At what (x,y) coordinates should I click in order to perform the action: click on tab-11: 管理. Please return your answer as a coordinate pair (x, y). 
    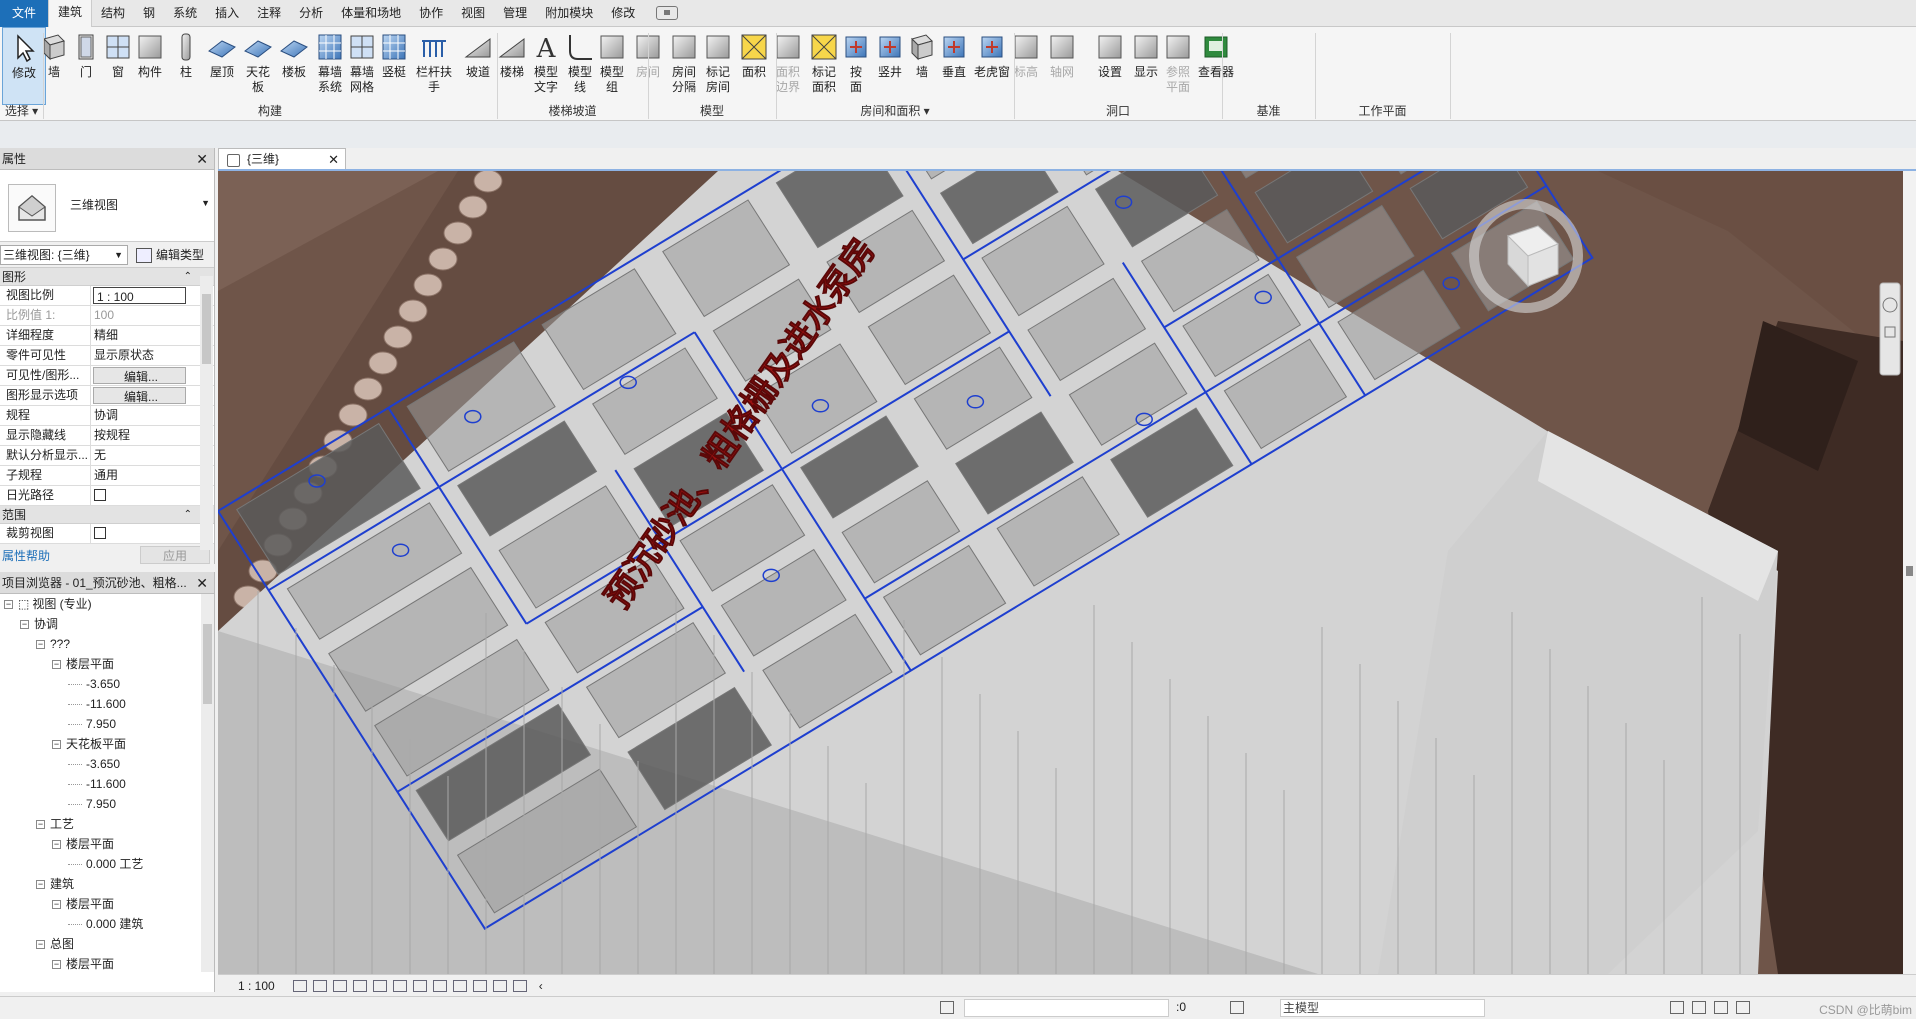
    Looking at the image, I should click on (515, 13).